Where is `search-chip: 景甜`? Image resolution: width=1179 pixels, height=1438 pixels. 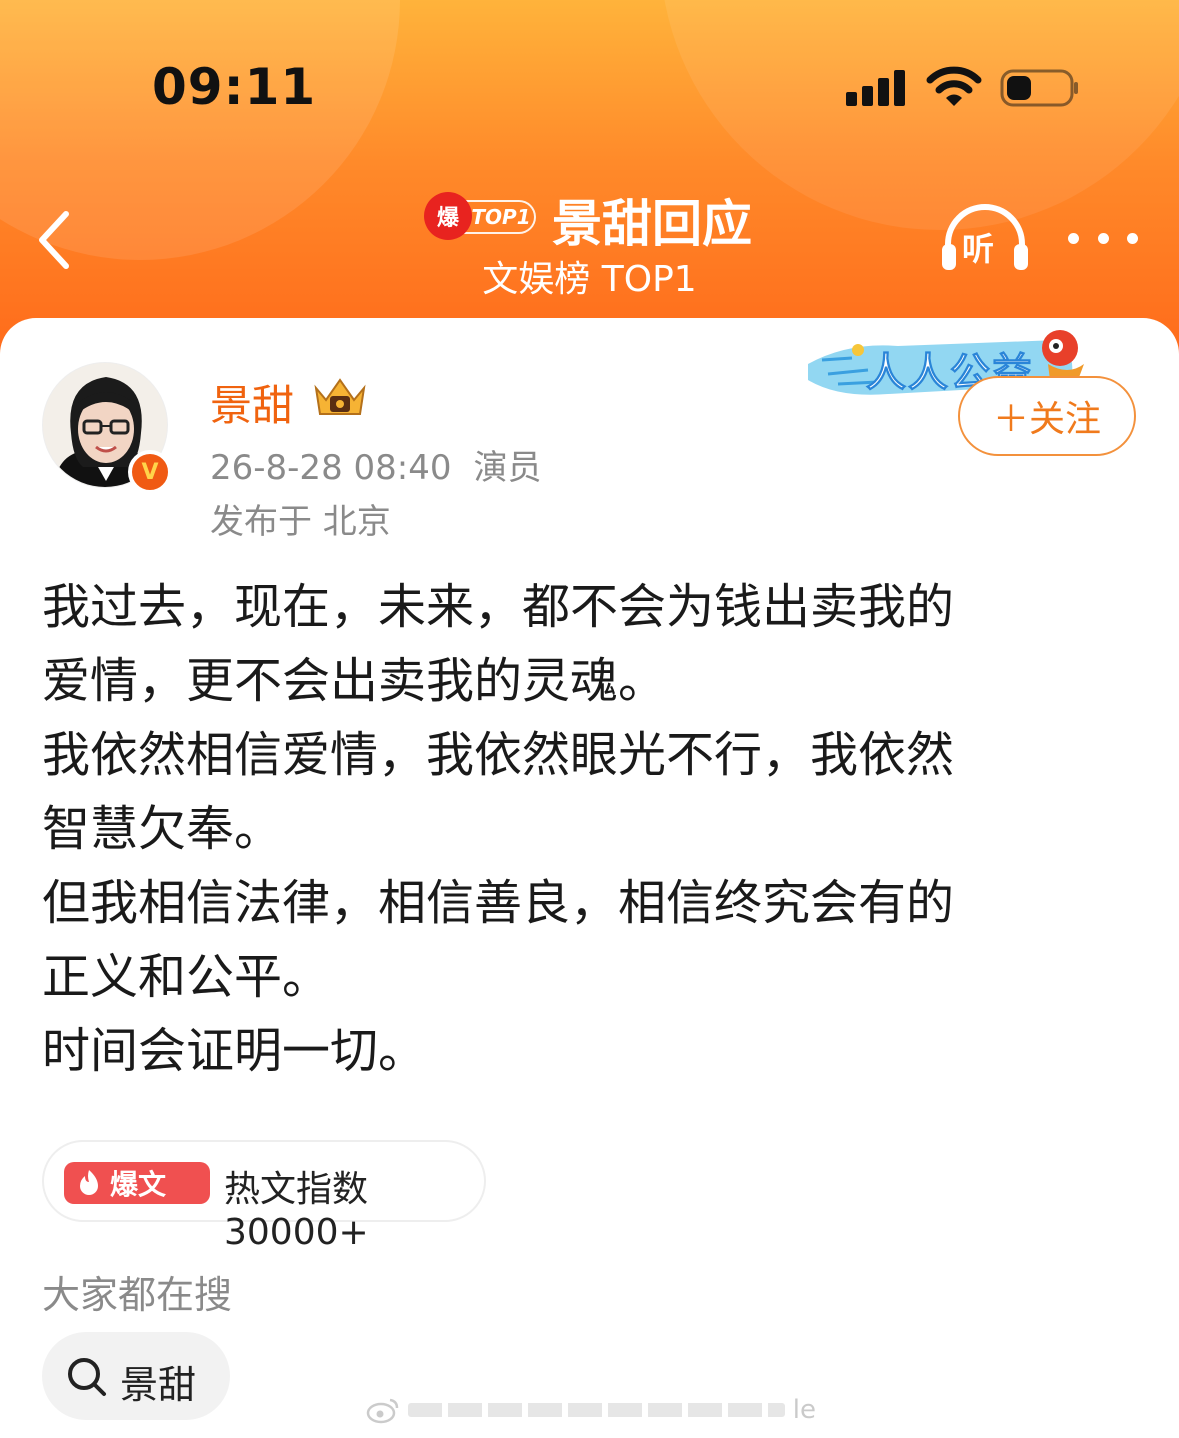
search-chip: 景甜 is located at coordinates (136, 1376).